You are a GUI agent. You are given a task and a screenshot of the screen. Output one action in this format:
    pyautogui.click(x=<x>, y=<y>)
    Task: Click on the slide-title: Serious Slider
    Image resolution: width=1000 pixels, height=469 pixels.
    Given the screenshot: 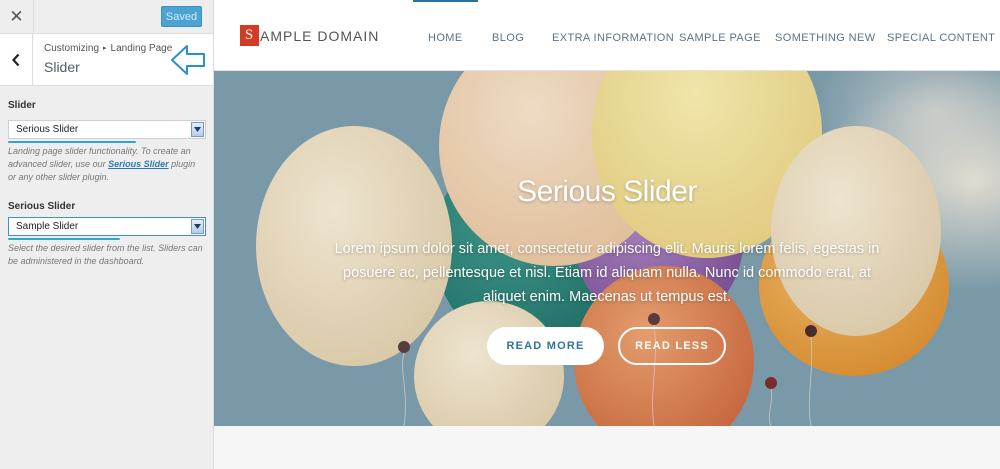 What is the action you would take?
    pyautogui.click(x=607, y=191)
    